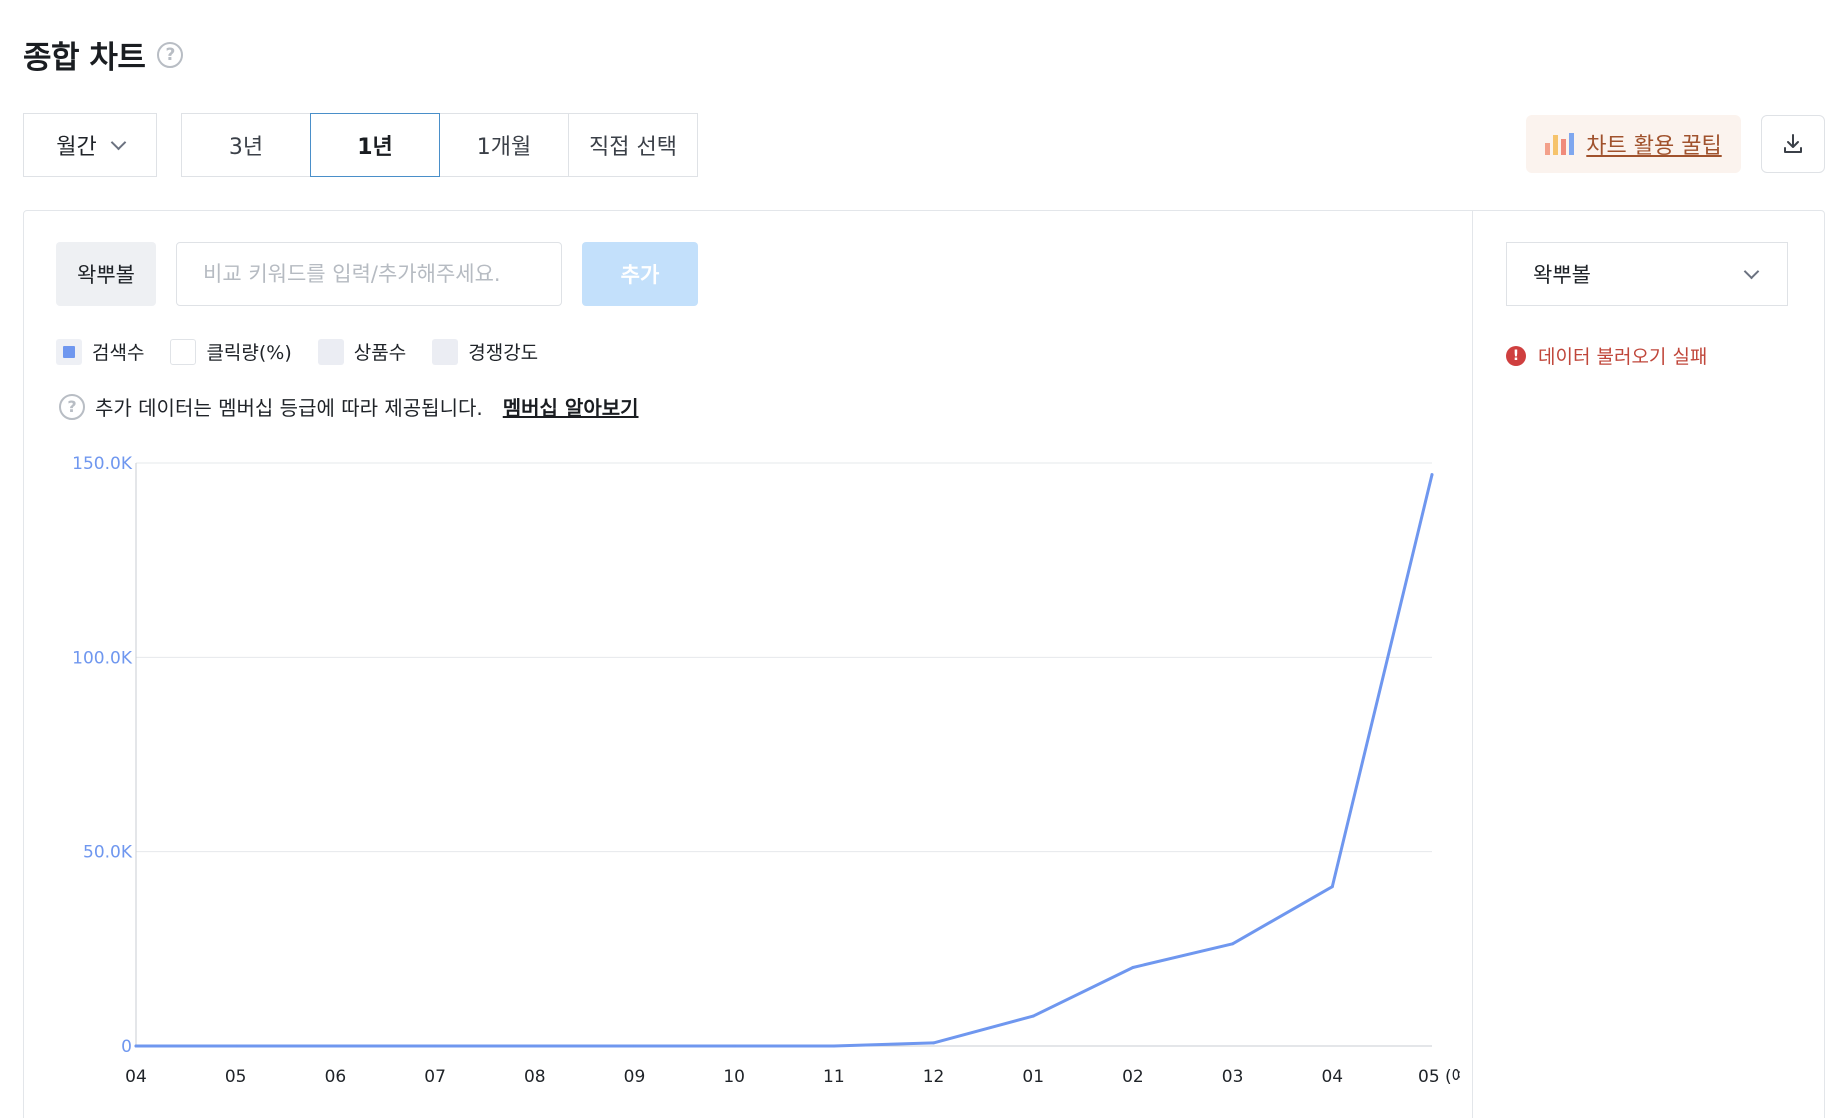 The width and height of the screenshot is (1834, 1118). I want to click on download-button, so click(1793, 144).